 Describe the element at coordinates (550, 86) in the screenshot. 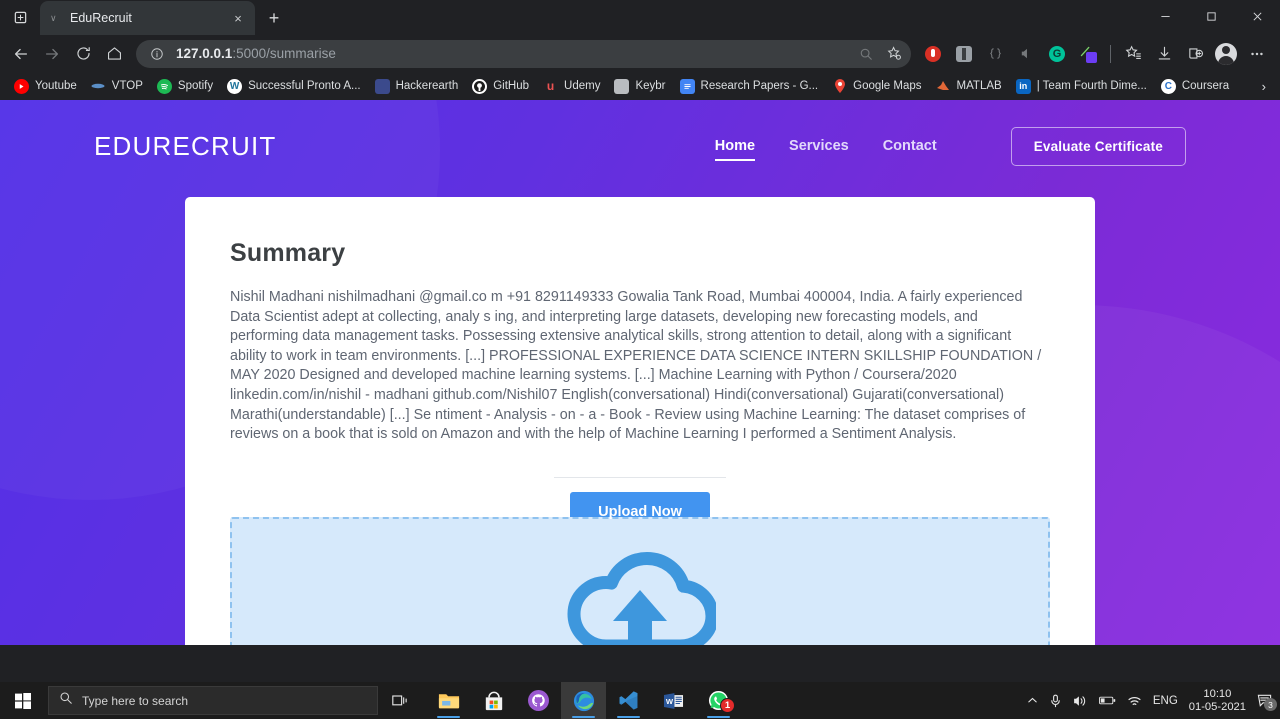

I see `udemy-icon: u` at that location.